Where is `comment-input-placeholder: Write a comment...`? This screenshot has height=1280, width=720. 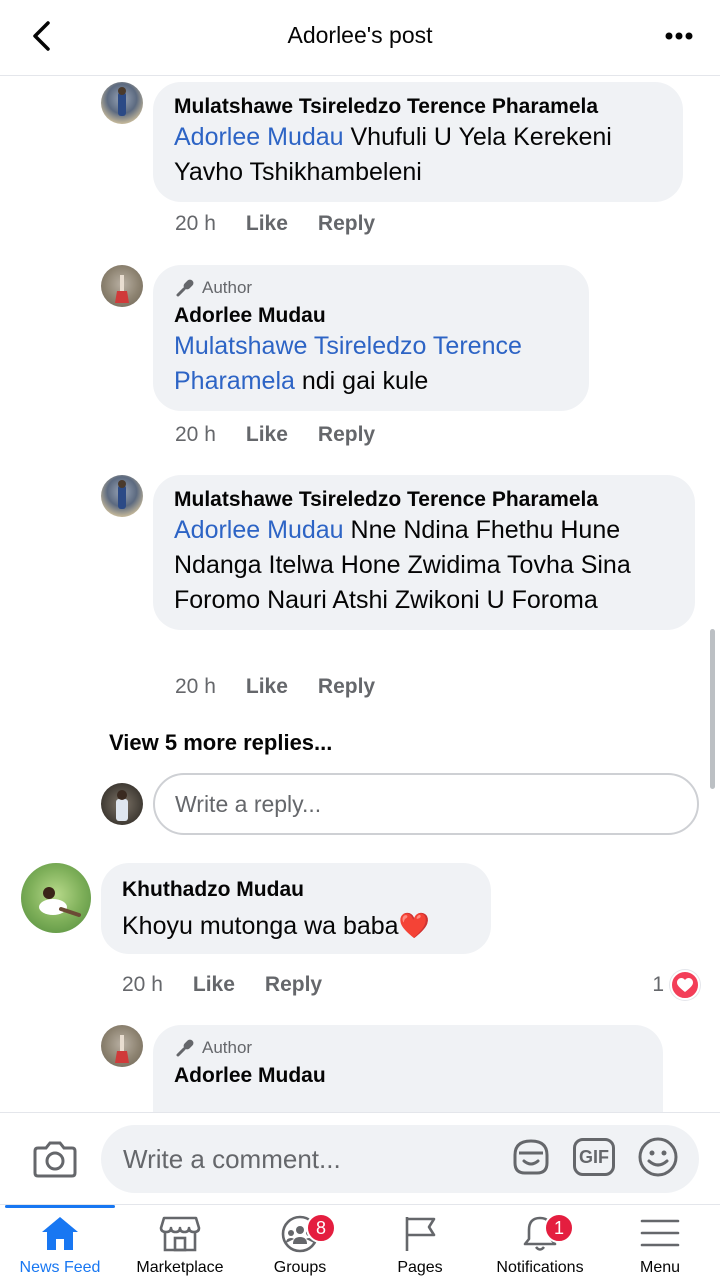
comment-input-placeholder: Write a comment... is located at coordinates (232, 1158).